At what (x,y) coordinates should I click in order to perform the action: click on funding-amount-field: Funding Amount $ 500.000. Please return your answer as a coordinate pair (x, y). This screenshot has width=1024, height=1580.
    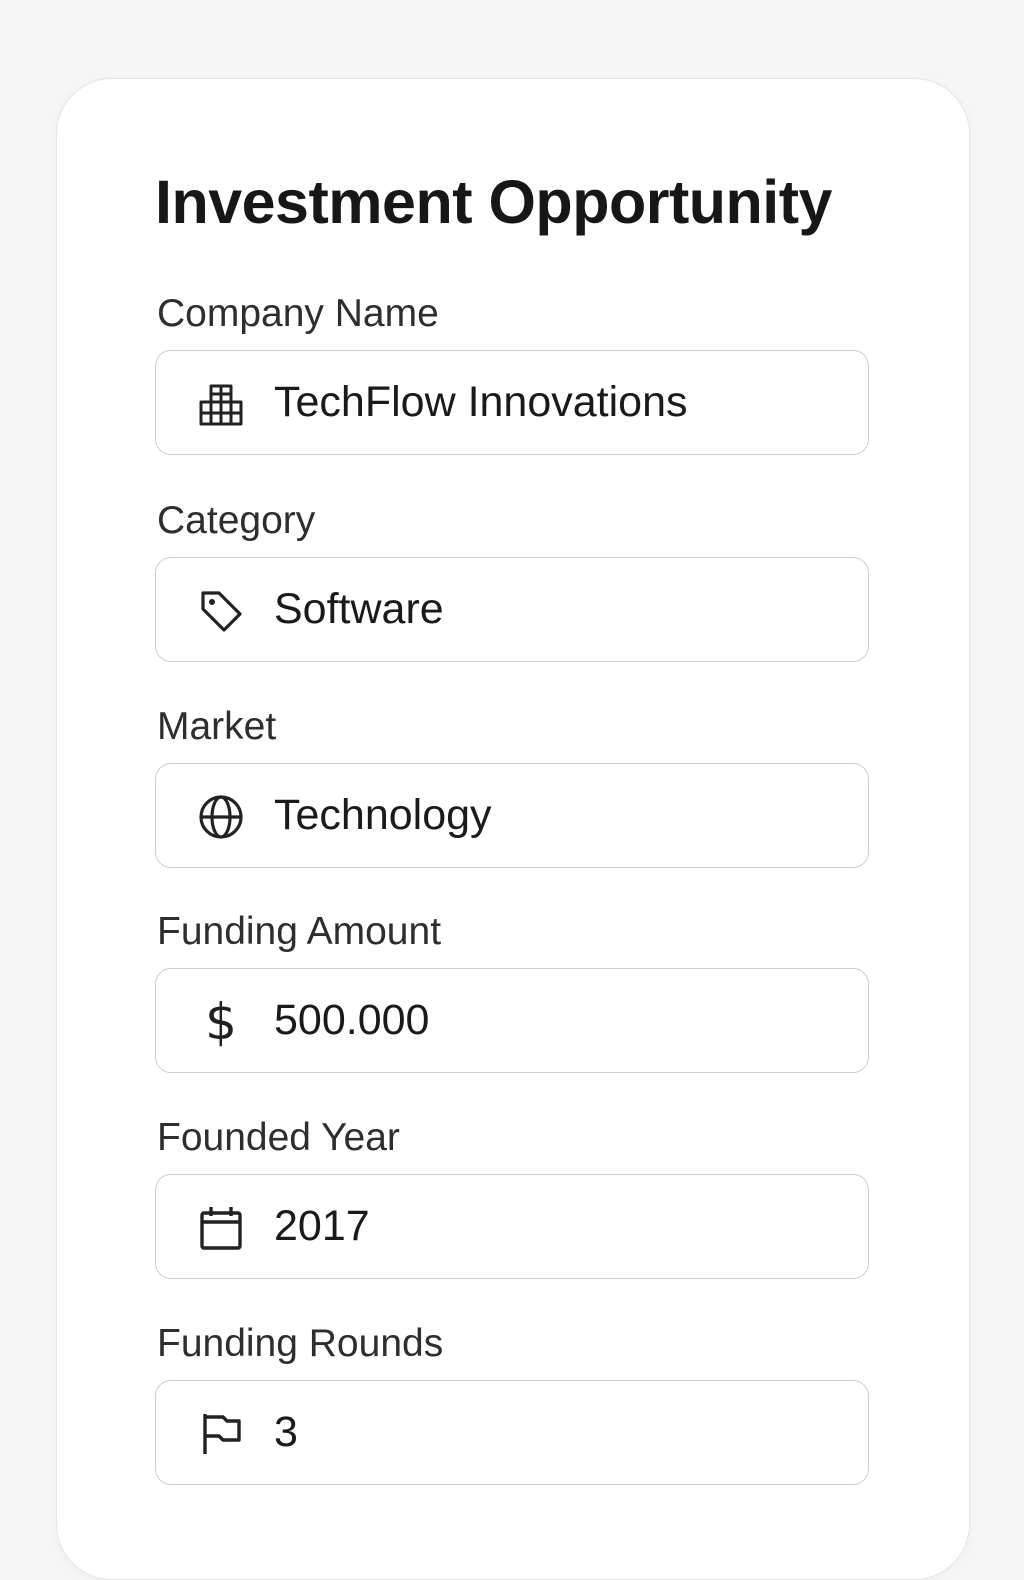
    Looking at the image, I should click on (513, 991).